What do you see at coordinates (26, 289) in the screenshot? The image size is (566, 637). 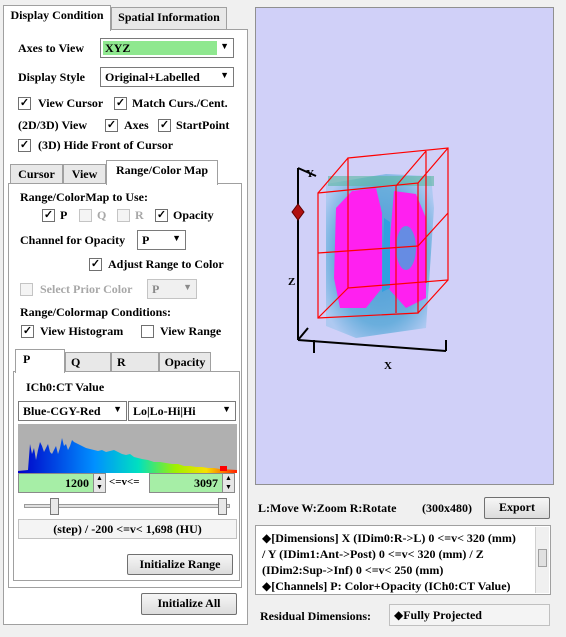 I see `select-prior-checkbox` at bounding box center [26, 289].